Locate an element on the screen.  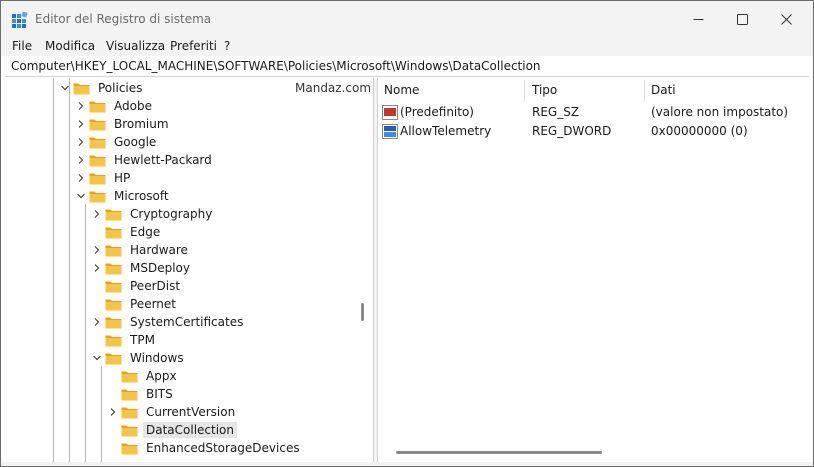
watermark-text: Mandaz.com is located at coordinates (333, 88).